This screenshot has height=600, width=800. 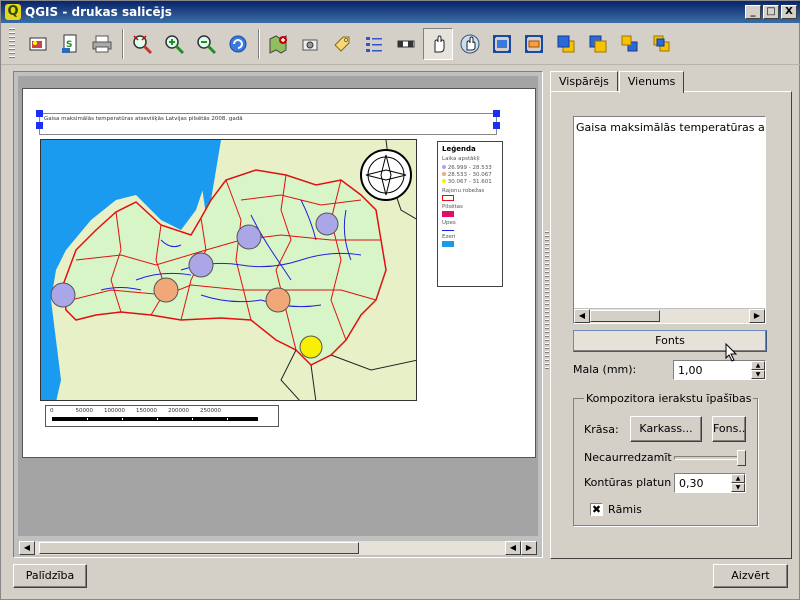 What do you see at coordinates (342, 44) in the screenshot?
I see `add-label-icon` at bounding box center [342, 44].